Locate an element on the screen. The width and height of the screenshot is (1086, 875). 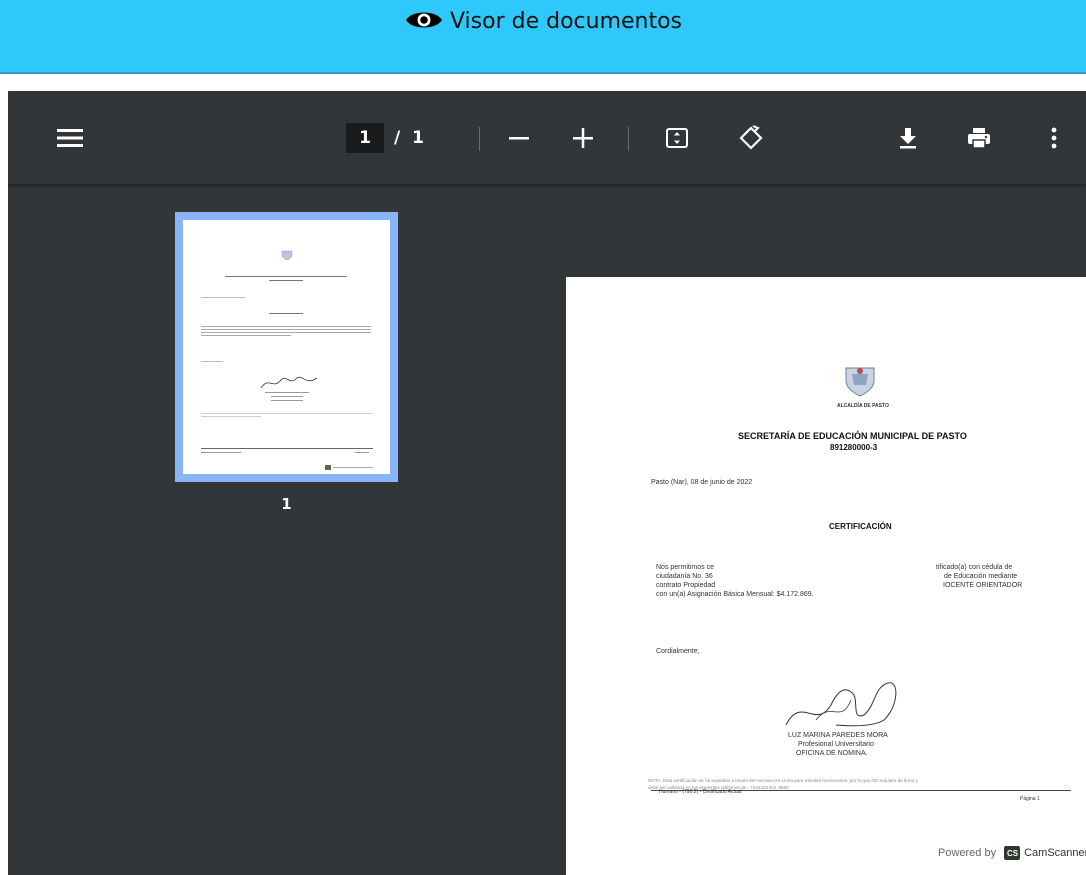
body-text-line: Nos permitimos ce is located at coordinates (685, 567).